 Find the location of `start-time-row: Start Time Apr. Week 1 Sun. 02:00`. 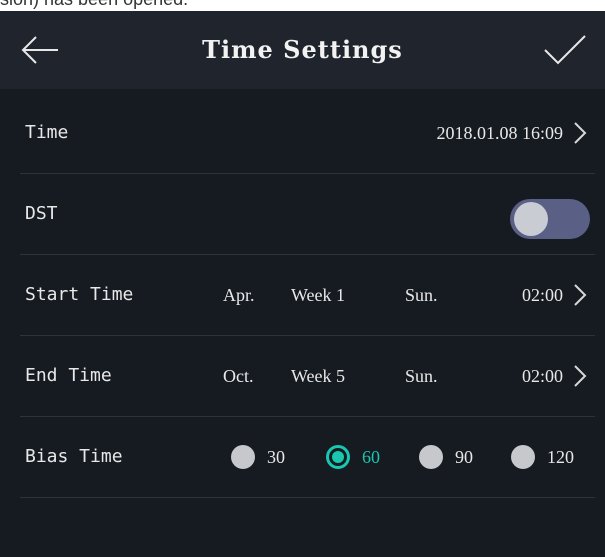

start-time-row: Start Time Apr. Week 1 Sun. 02:00 is located at coordinates (307, 295).